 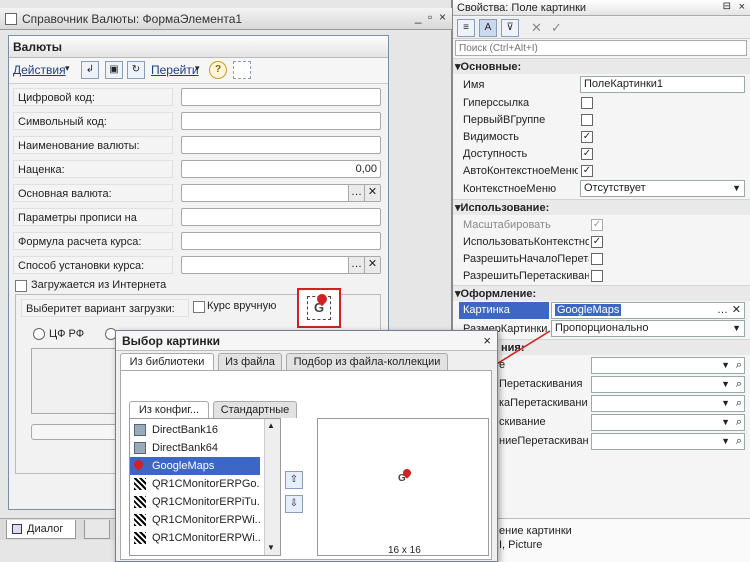 I want to click on move-down-icon: ⇩, so click(x=294, y=504).